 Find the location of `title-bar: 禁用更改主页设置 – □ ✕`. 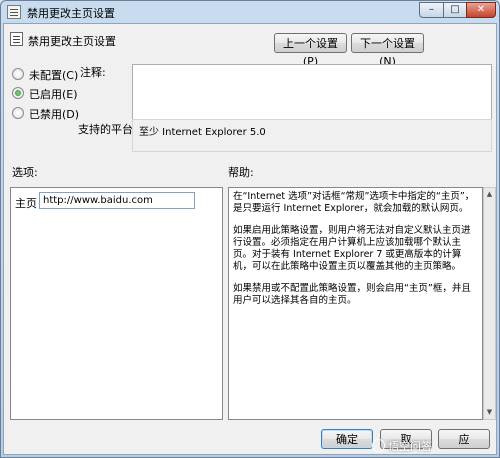

title-bar: 禁用更改主页设置 – □ ✕ is located at coordinates (250, 12).